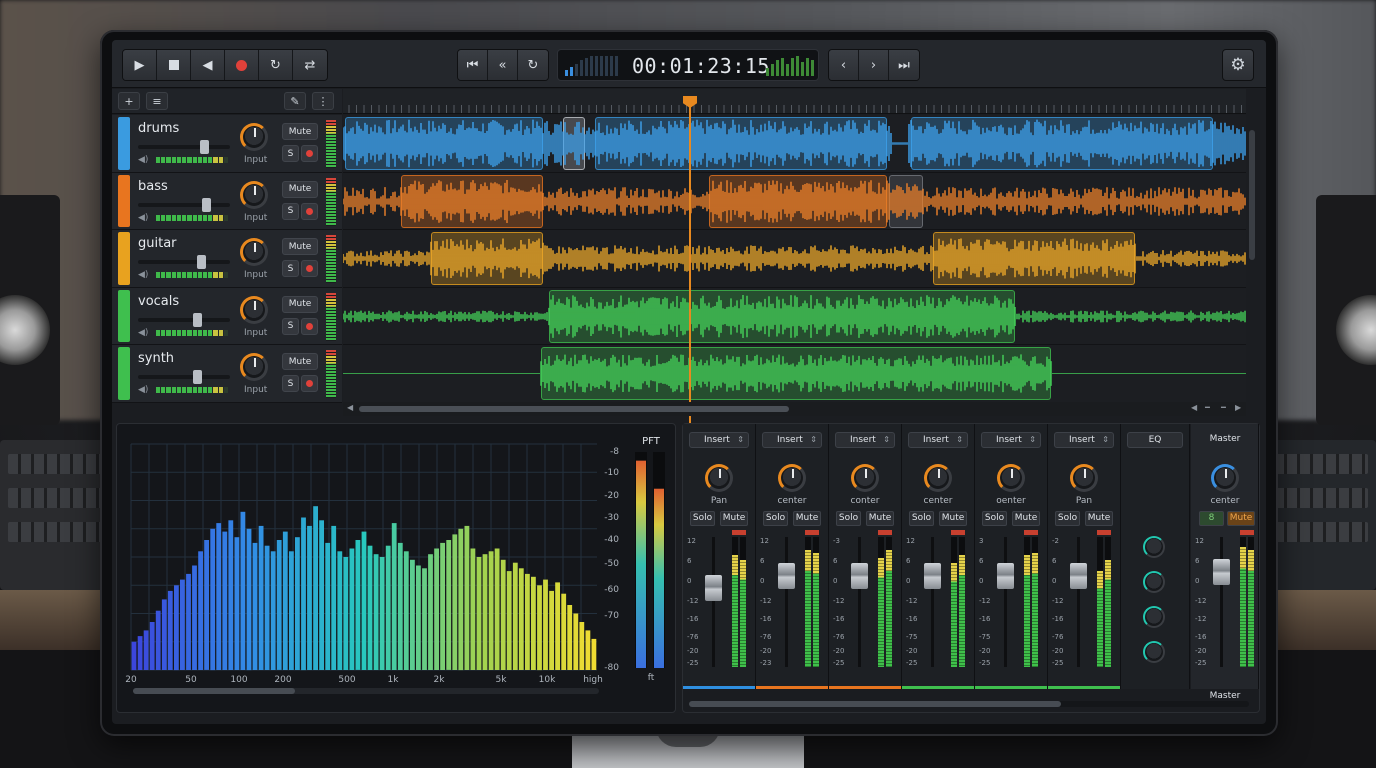 This screenshot has width=1376, height=768. Describe the element at coordinates (174, 65) in the screenshot. I see `stop-button` at that location.